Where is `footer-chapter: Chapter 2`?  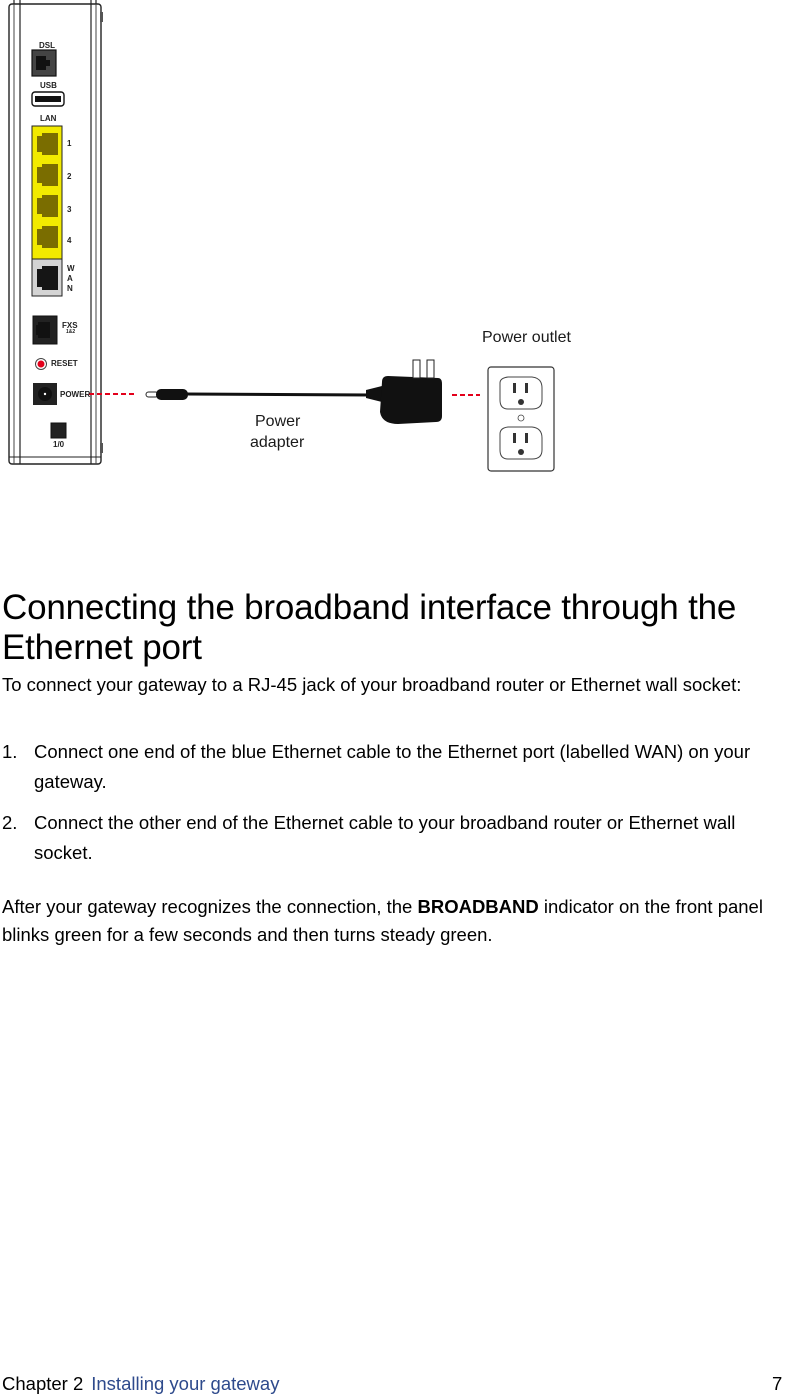 footer-chapter: Chapter 2 is located at coordinates (43, 1383).